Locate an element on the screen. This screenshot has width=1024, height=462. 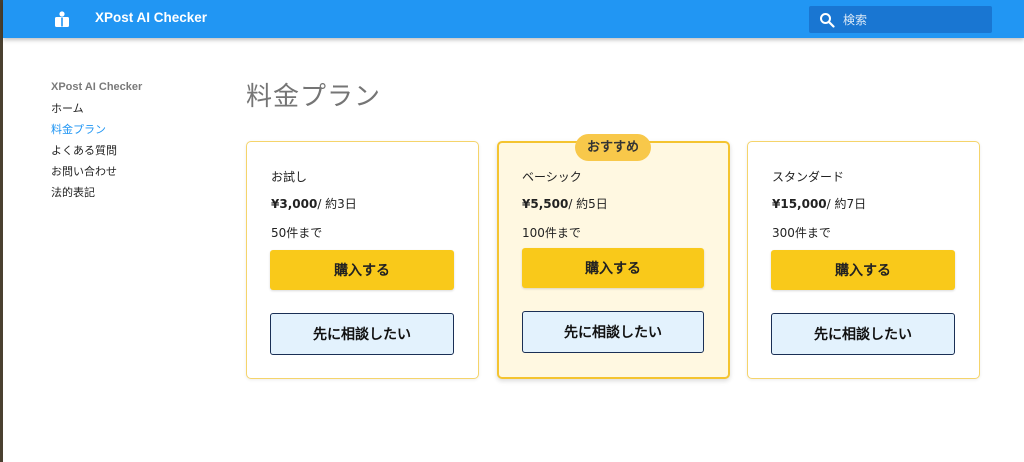
plan-card-trial: お試し ¥3,000/ 約3日 50件まで 購入する 先に相談したい is located at coordinates (362, 260).